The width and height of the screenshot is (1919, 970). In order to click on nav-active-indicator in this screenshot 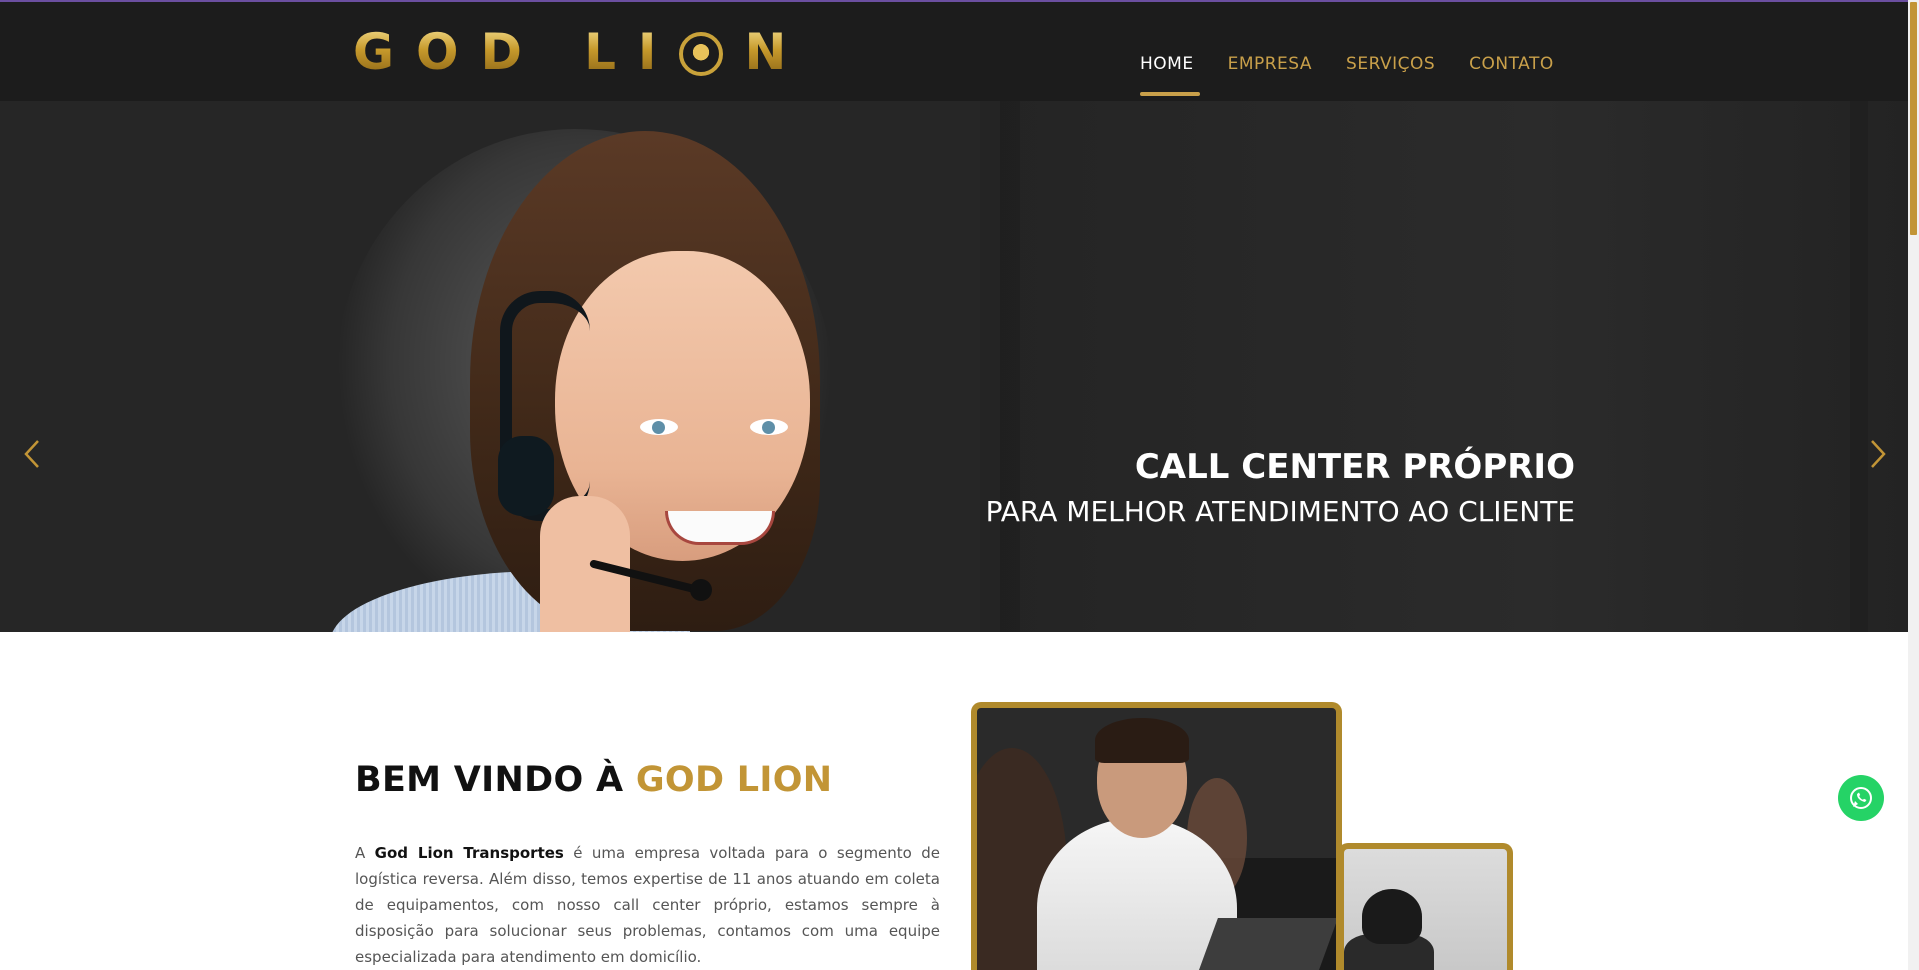, I will do `click(1170, 94)`.